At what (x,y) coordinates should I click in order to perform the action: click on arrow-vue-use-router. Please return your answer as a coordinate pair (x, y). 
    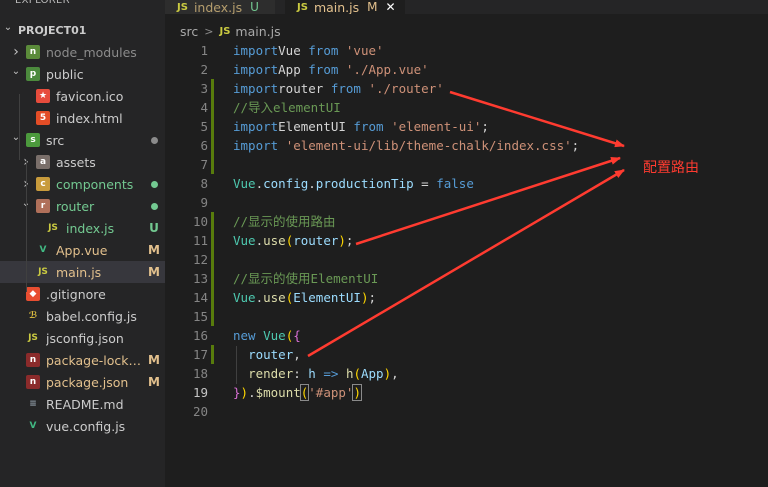
    Looking at the image, I should click on (488, 201).